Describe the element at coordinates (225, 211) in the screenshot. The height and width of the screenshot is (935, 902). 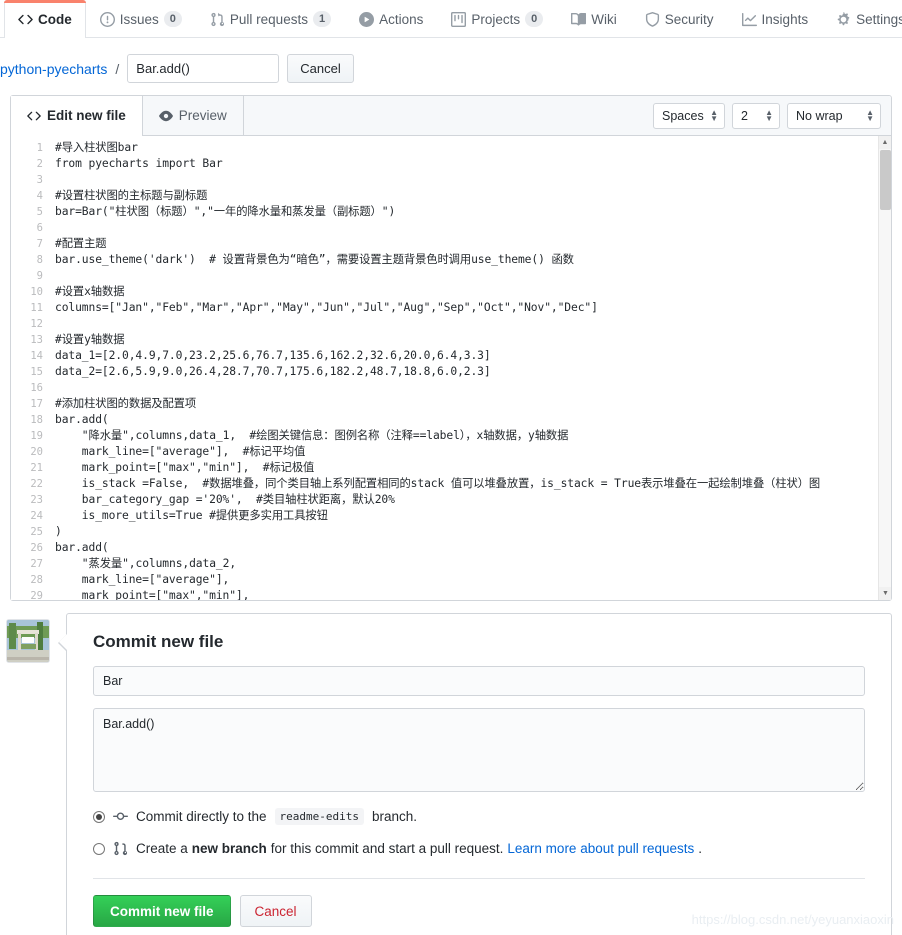
I see `code-line-text: bar=Bar("柱状图（标题）","一年的降水量和蒸发量（副标题）")` at that location.